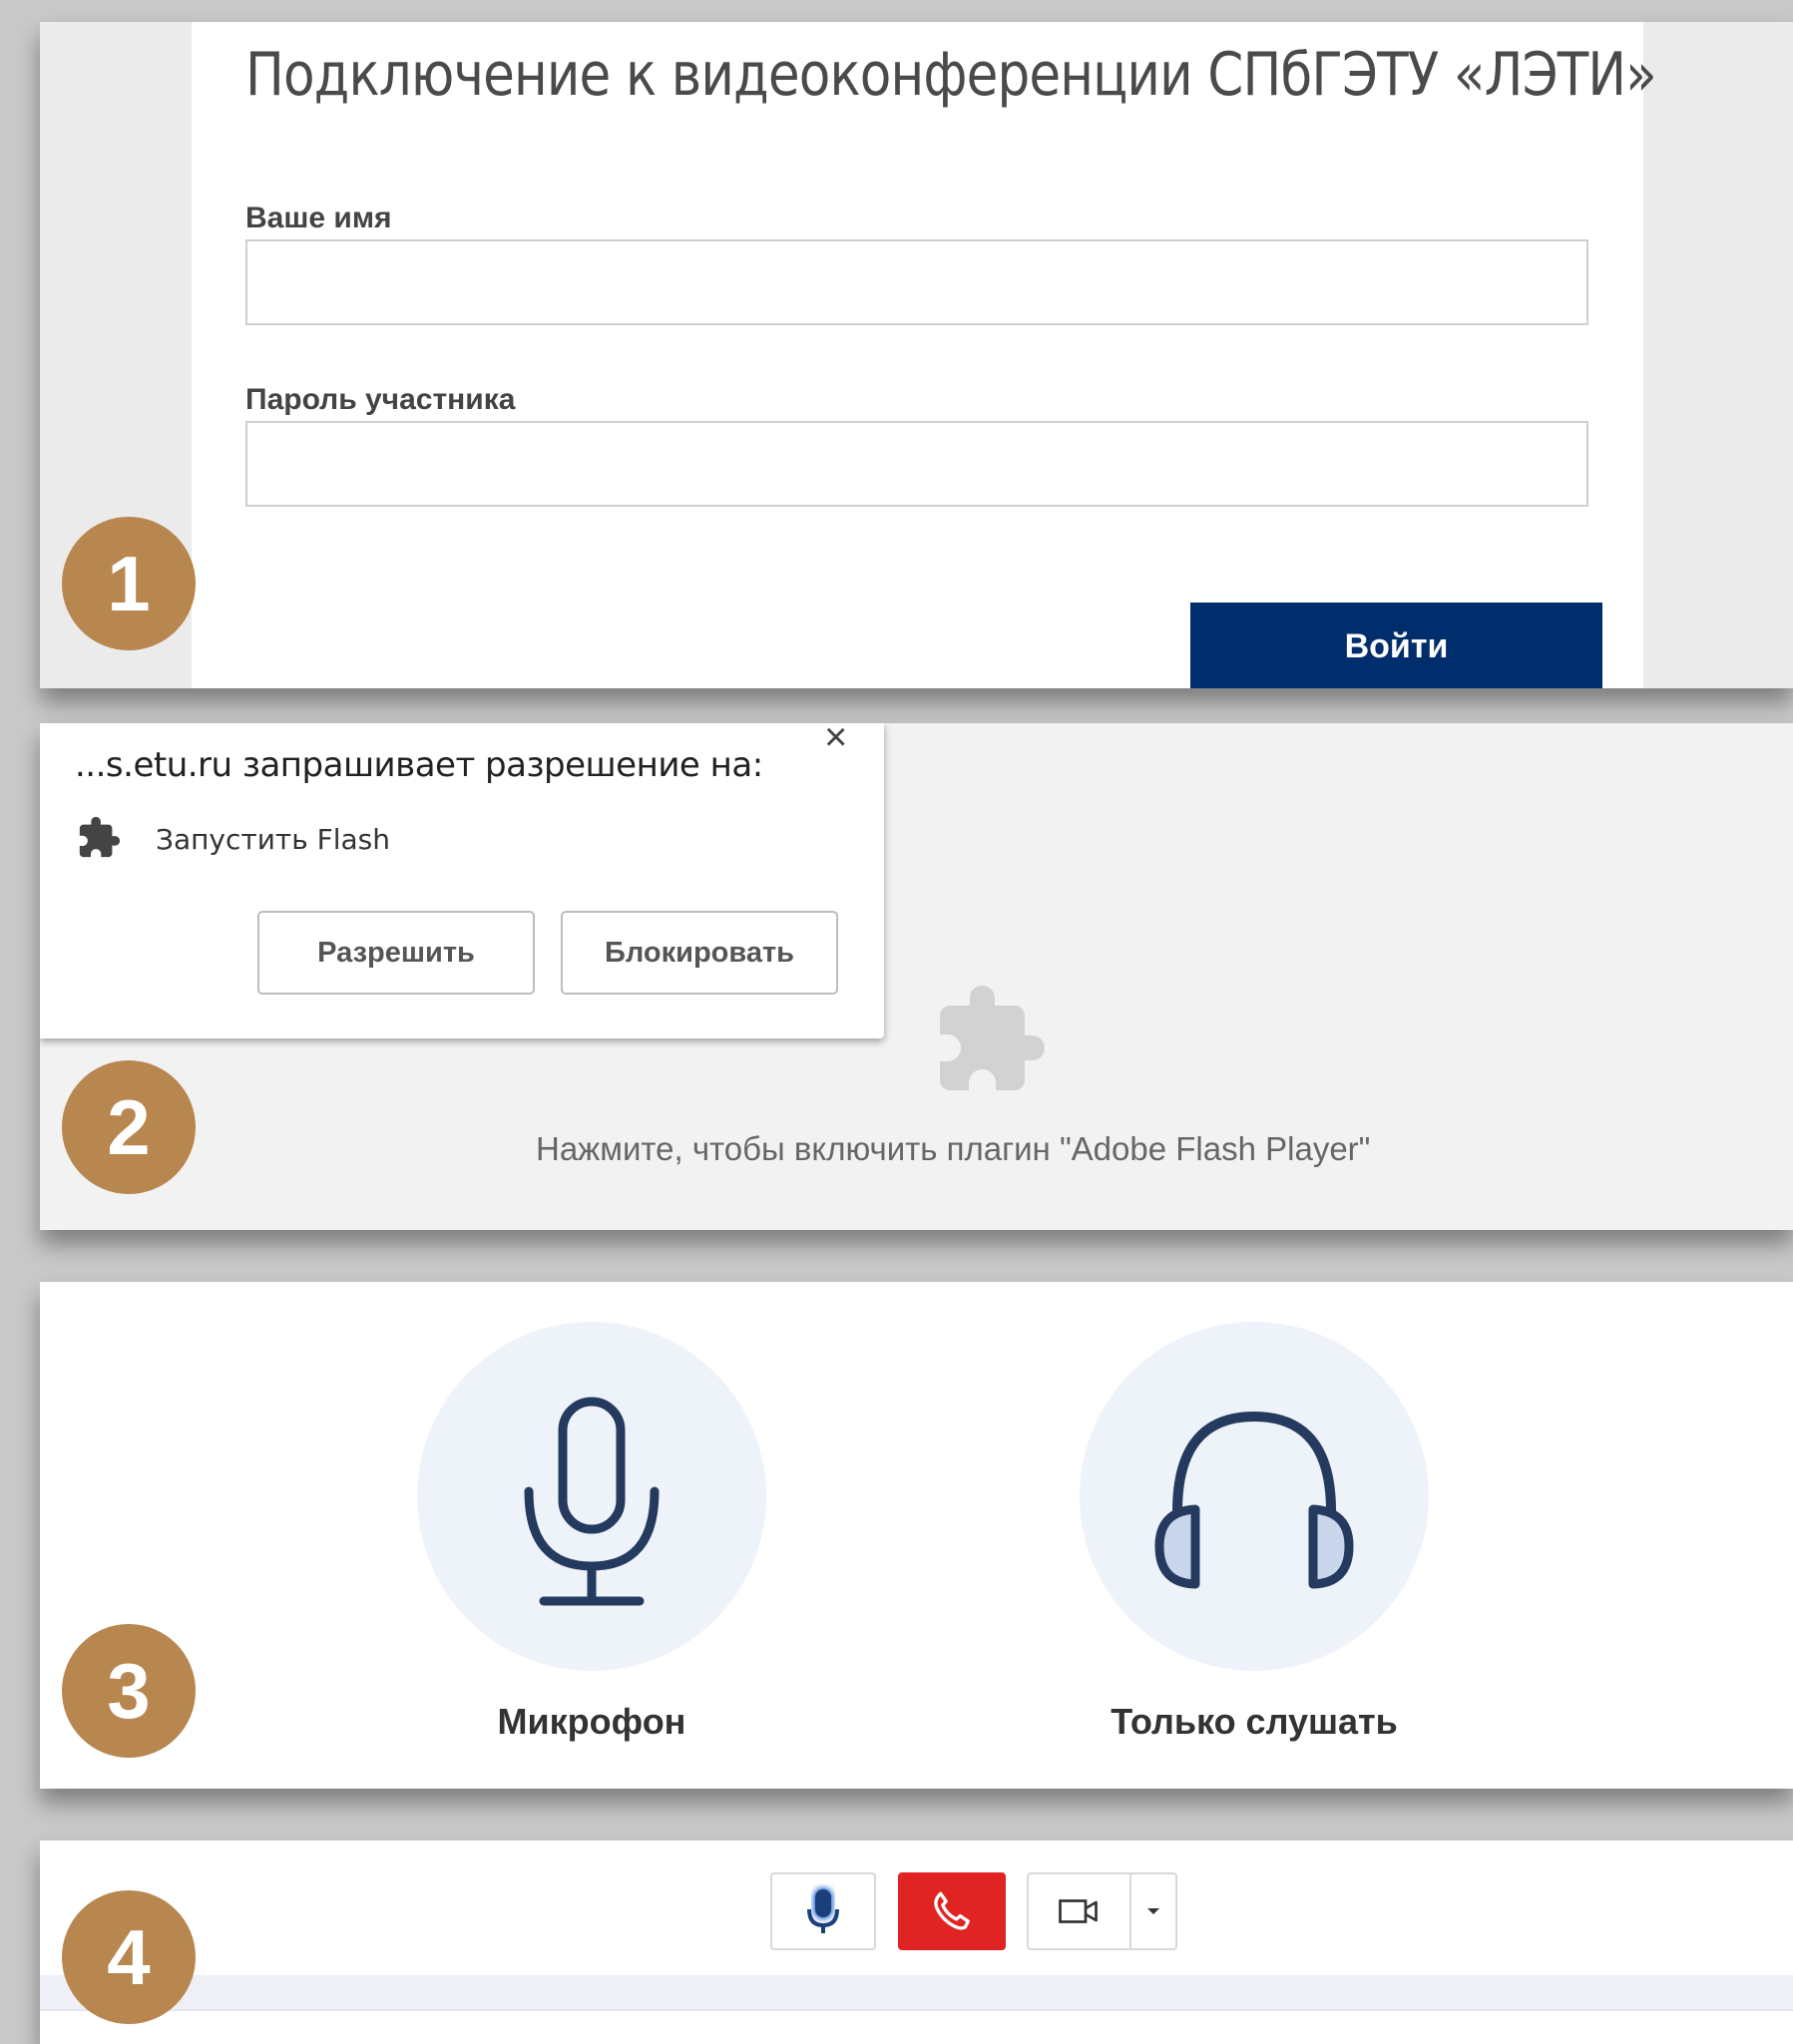 Image resolution: width=1793 pixels, height=2044 pixels. Describe the element at coordinates (129, 583) in the screenshot. I see `step-badge-1: 1` at that location.